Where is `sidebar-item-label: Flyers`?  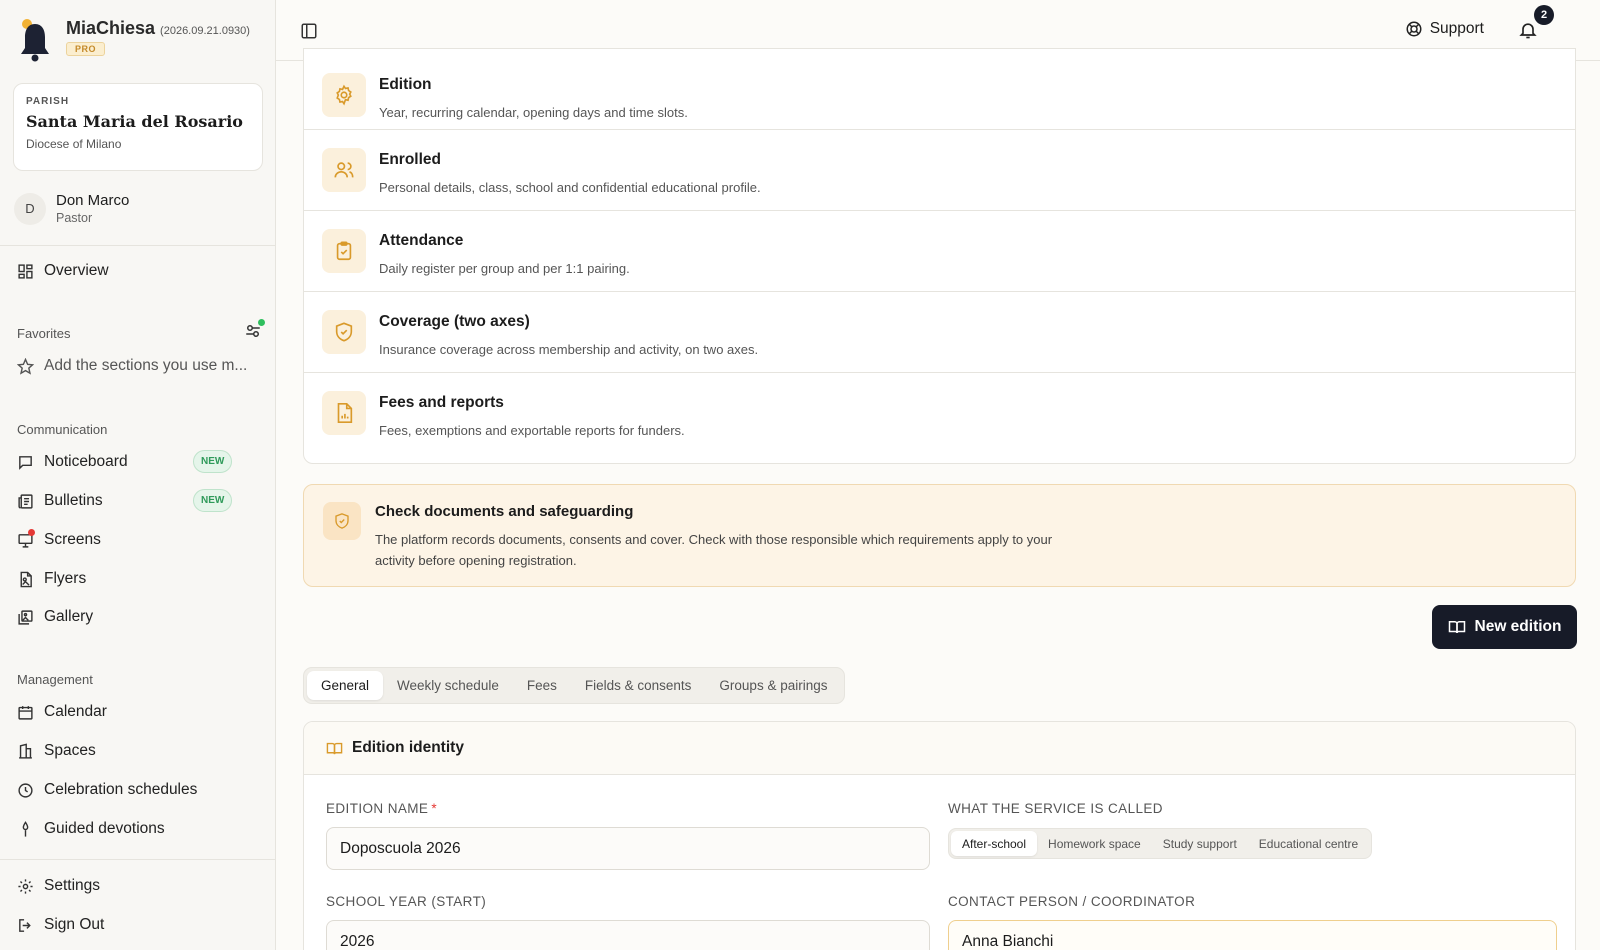 sidebar-item-label: Flyers is located at coordinates (65, 578).